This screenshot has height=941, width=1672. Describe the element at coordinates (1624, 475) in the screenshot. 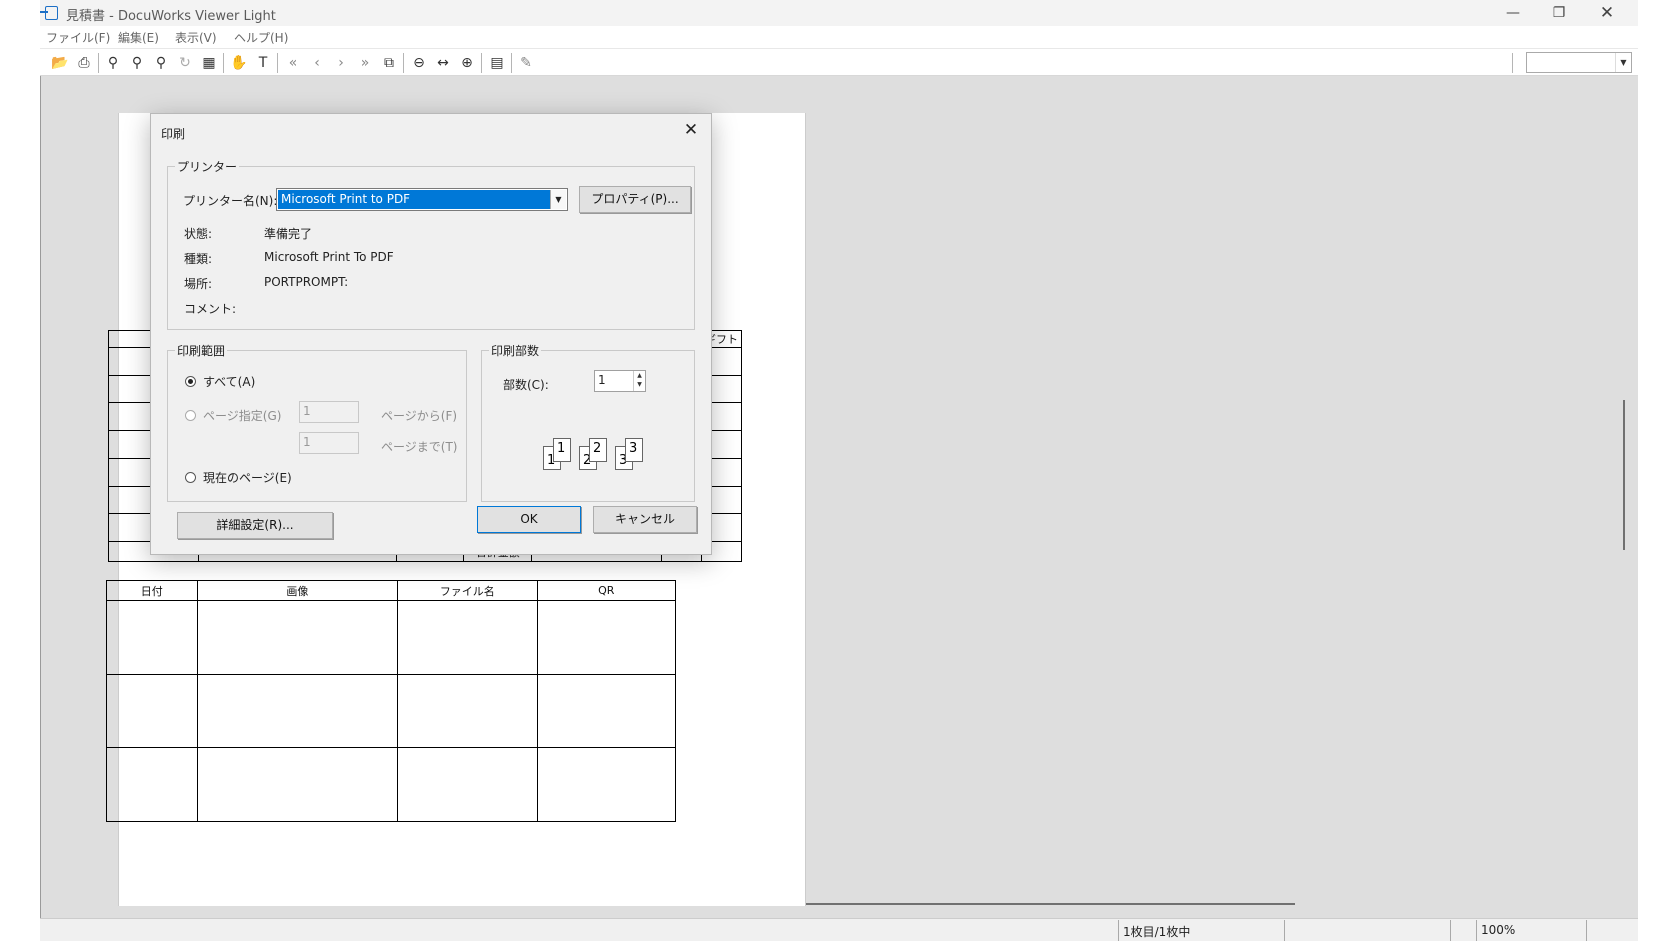

I see `vertical-scrollbar-thumb` at that location.